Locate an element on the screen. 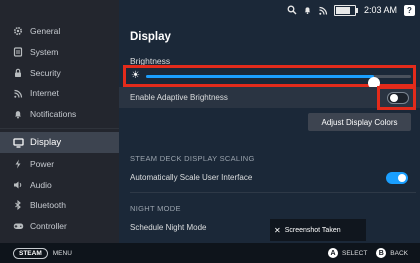  status-bar: 2:03 AM ? is located at coordinates (269, 10).